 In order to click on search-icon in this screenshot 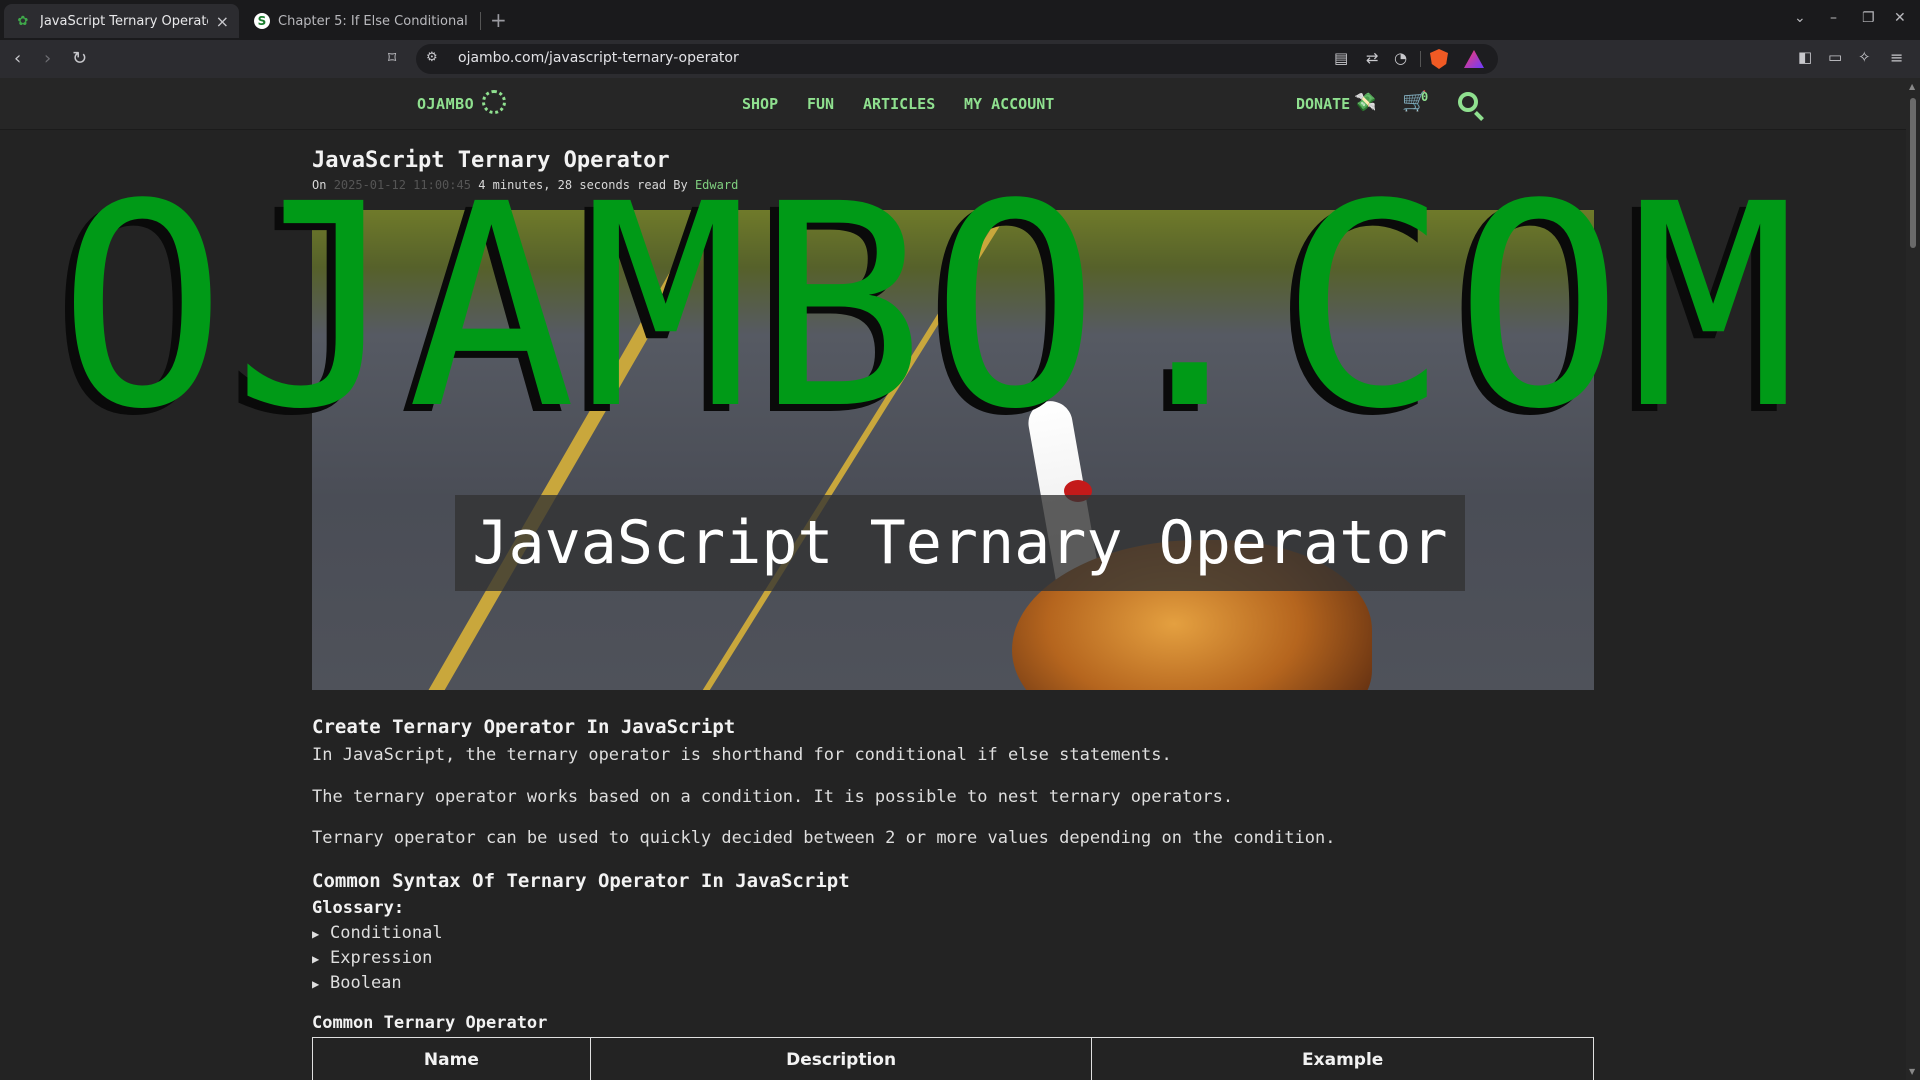, I will do `click(1468, 102)`.